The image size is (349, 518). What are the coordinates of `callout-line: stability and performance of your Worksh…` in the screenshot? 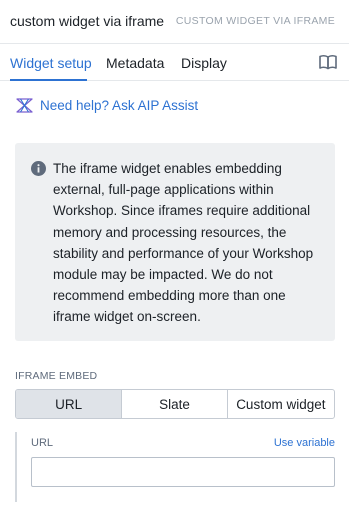 It's located at (183, 253).